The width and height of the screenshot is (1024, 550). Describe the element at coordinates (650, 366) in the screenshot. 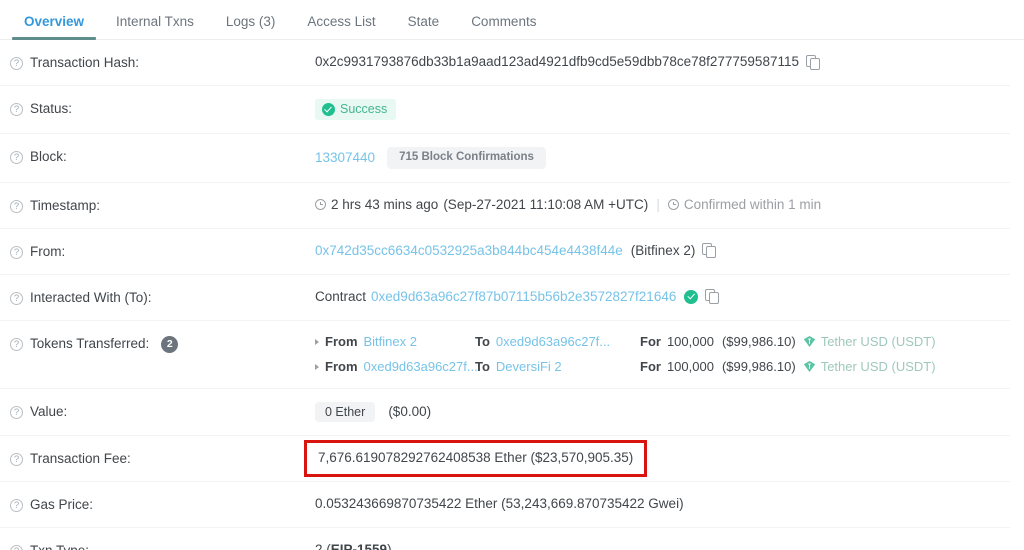

I see `for-key: For` at that location.